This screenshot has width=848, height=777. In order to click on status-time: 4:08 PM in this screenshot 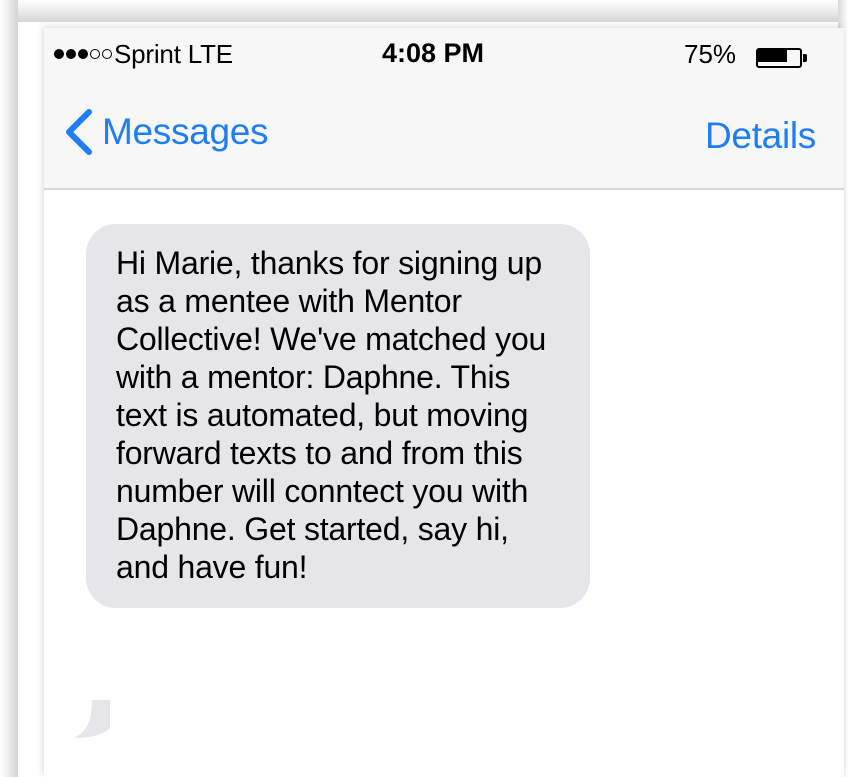, I will do `click(433, 53)`.